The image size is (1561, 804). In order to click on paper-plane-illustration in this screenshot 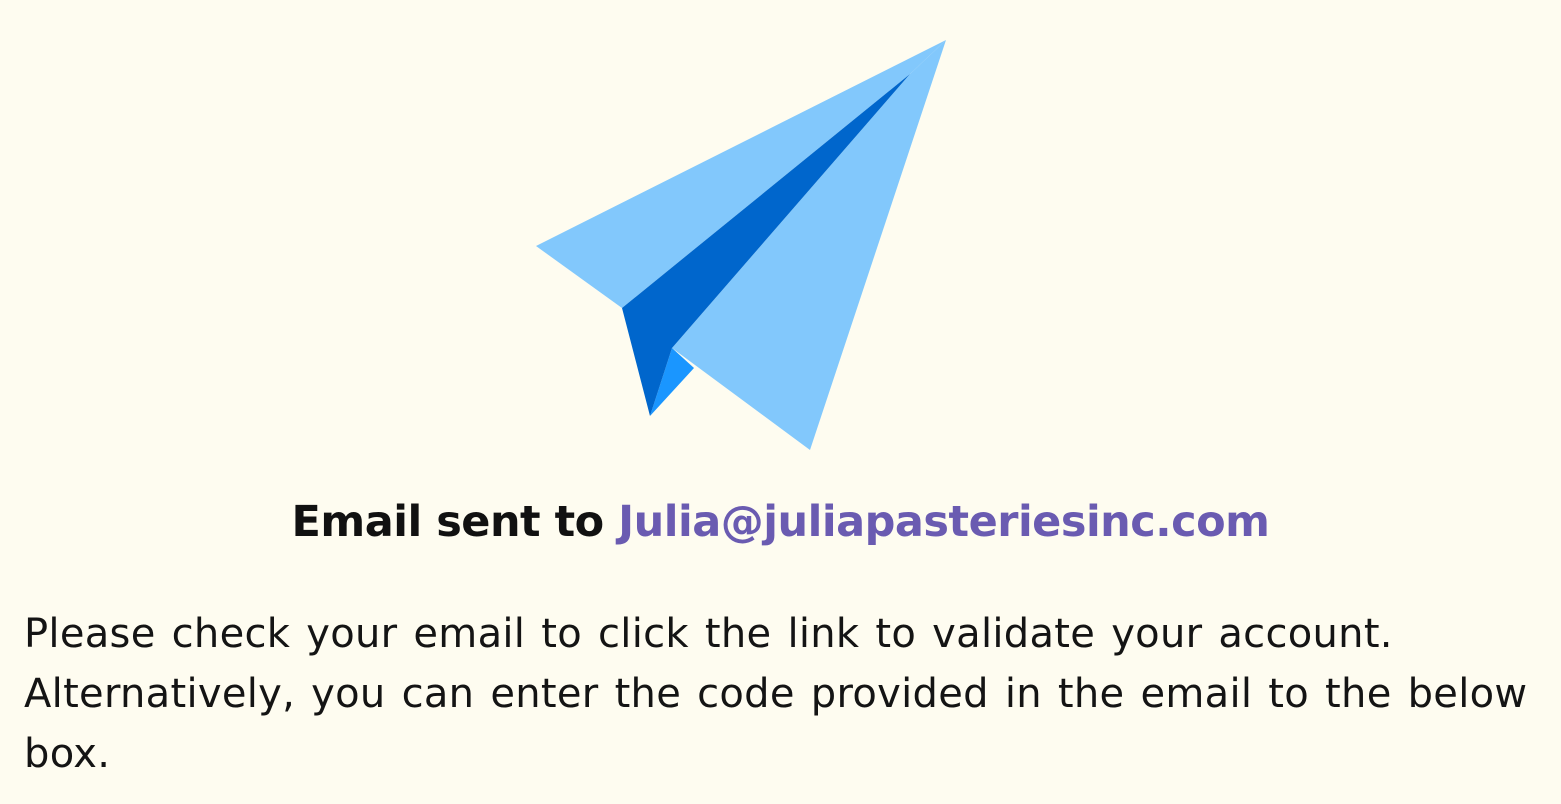, I will do `click(742, 246)`.